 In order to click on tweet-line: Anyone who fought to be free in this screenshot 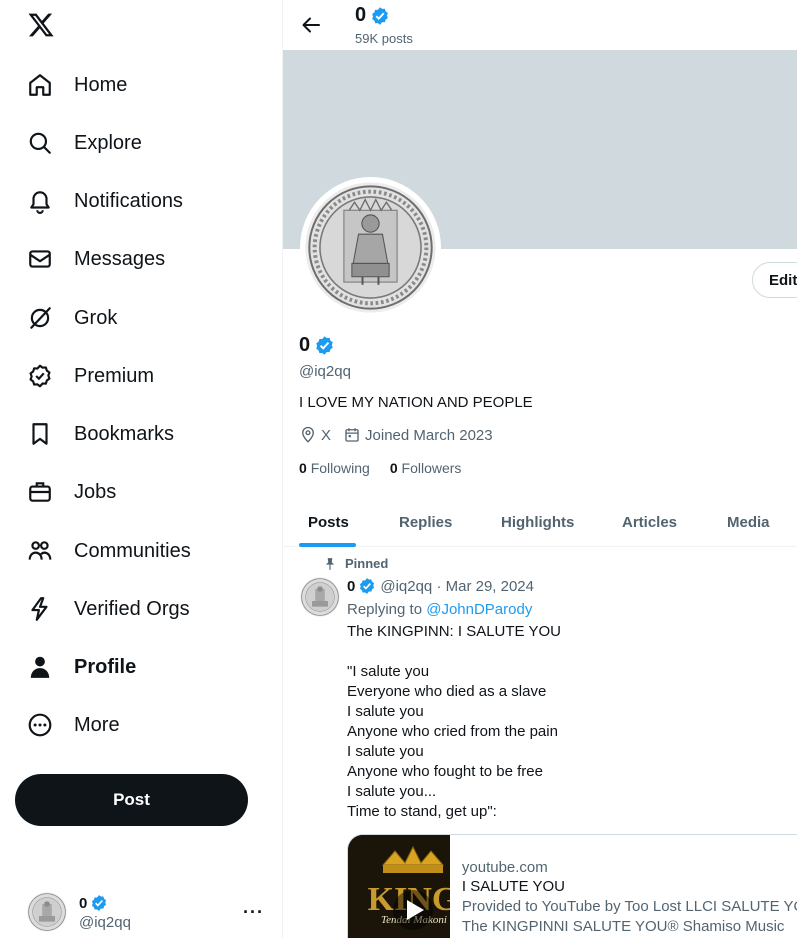, I will do `click(445, 771)`.